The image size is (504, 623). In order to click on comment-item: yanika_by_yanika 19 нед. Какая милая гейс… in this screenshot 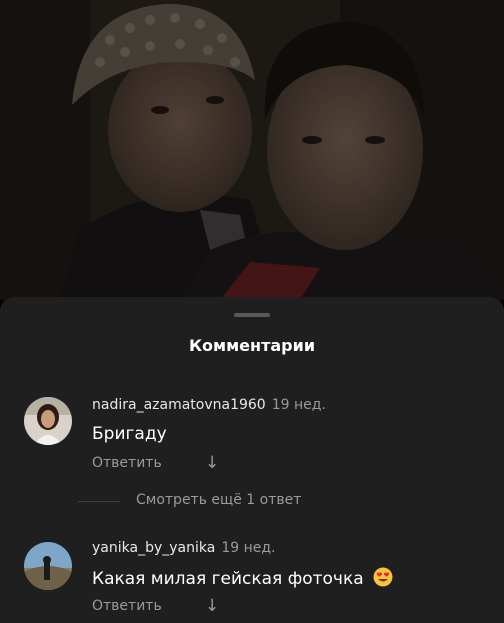, I will do `click(252, 580)`.